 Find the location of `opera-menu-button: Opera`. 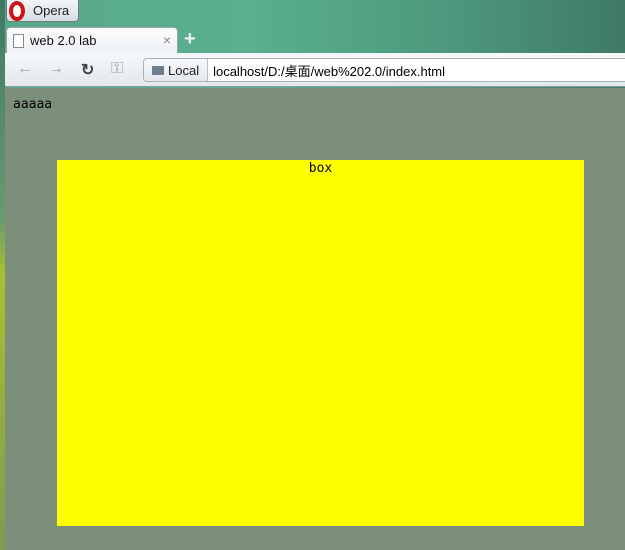

opera-menu-button: Opera is located at coordinates (42, 11).